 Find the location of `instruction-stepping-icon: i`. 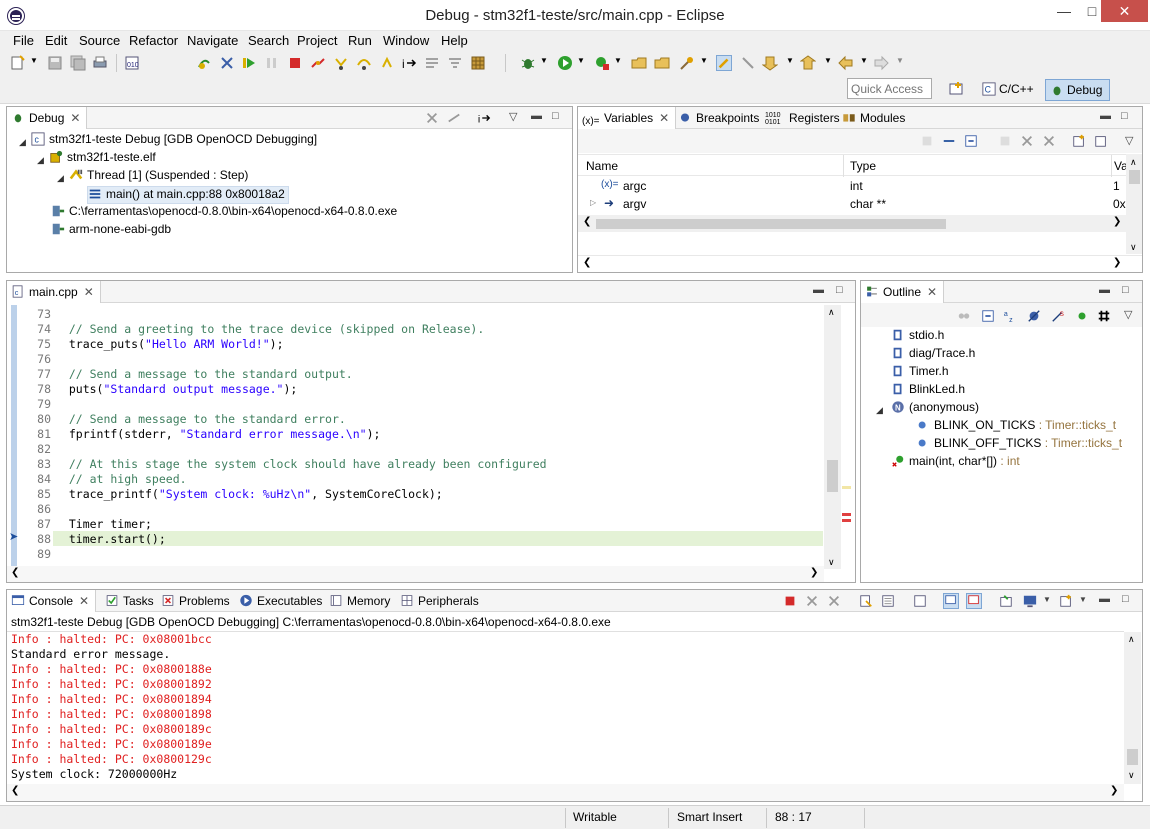

instruction-stepping-icon: i is located at coordinates (409, 63).